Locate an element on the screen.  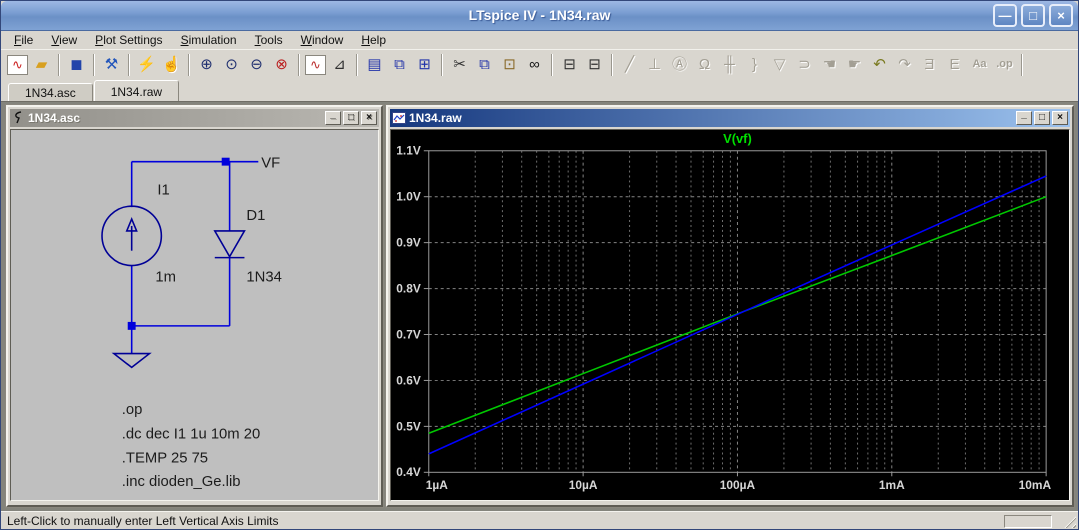
zoom-full-extents-button: ⊗ is located at coordinates (281, 64).